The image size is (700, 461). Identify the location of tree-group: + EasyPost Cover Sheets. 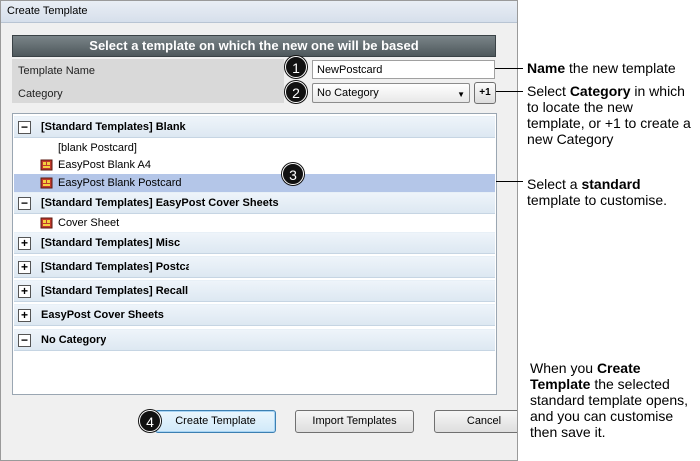
(254, 315).